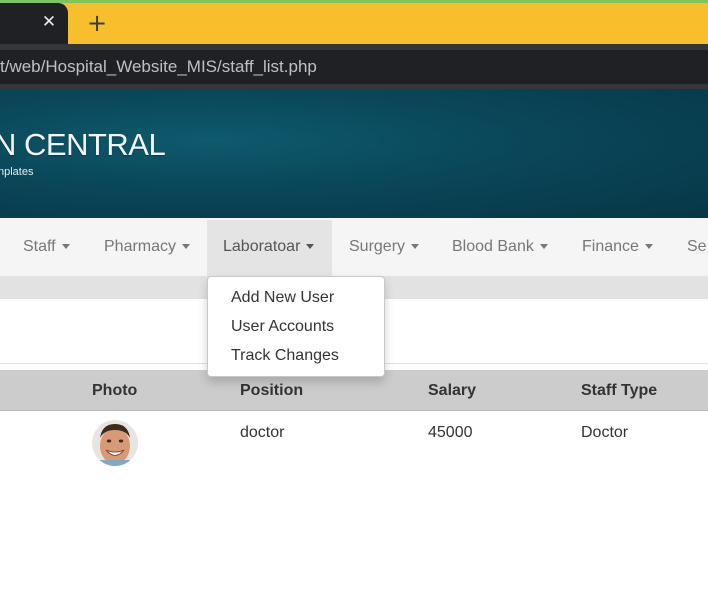 The height and width of the screenshot is (600, 708). What do you see at coordinates (354, 22) in the screenshot?
I see `browser-tab-strip: ✕ +` at bounding box center [354, 22].